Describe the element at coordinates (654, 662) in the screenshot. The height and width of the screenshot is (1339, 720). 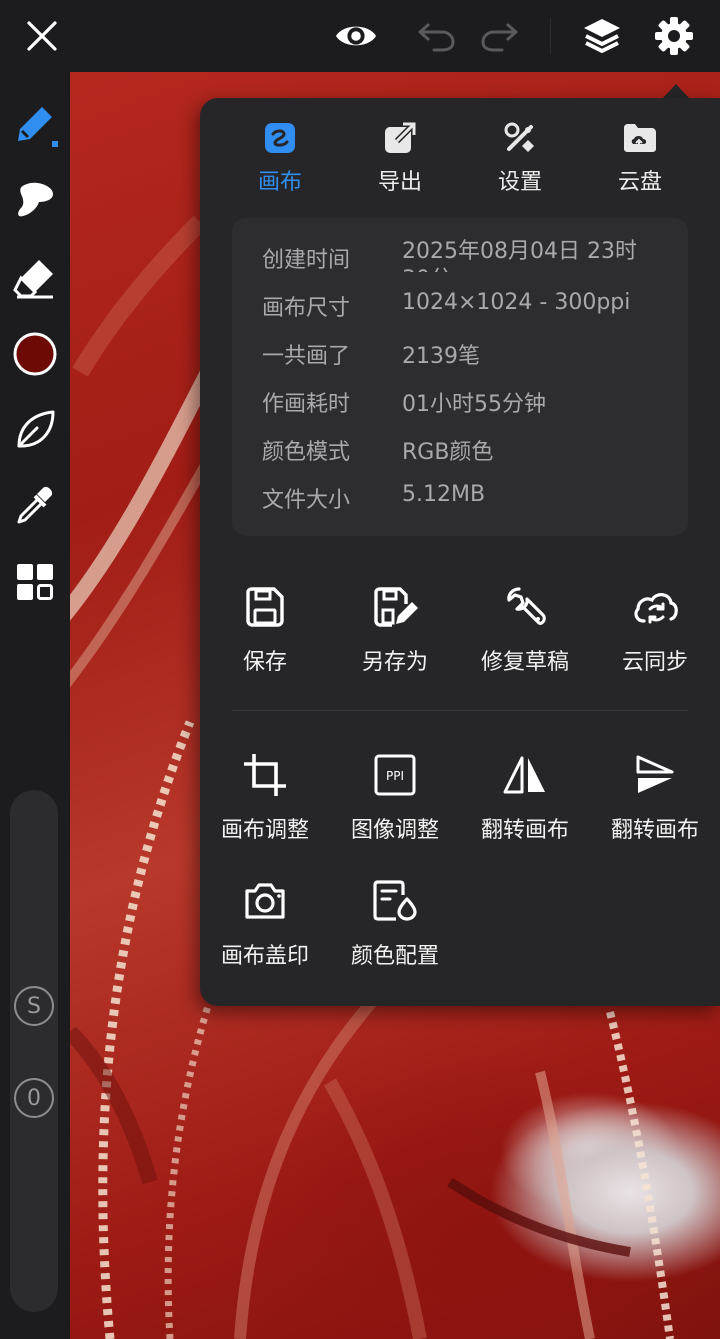
I see `action-label: 云同步` at that location.